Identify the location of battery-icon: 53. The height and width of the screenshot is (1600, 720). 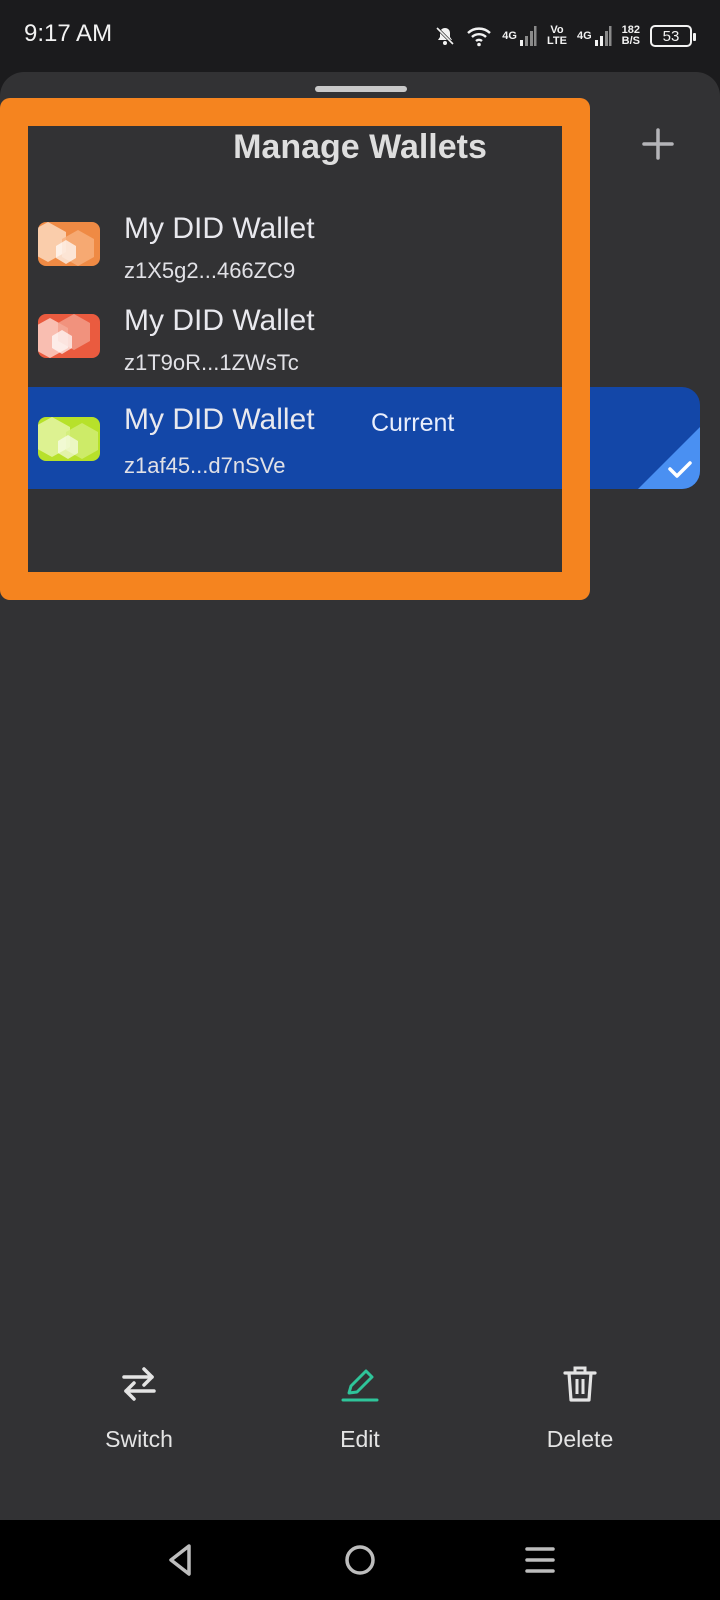
(673, 36).